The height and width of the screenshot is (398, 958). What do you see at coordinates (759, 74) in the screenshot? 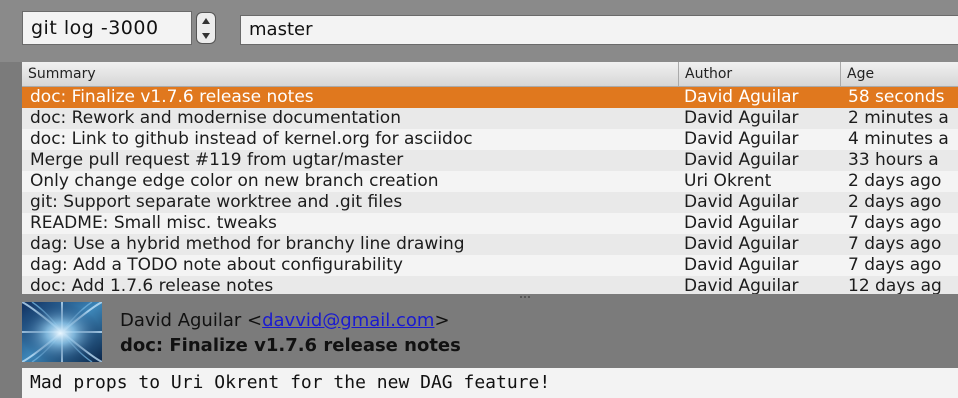
I see `column-header-author: Author` at bounding box center [759, 74].